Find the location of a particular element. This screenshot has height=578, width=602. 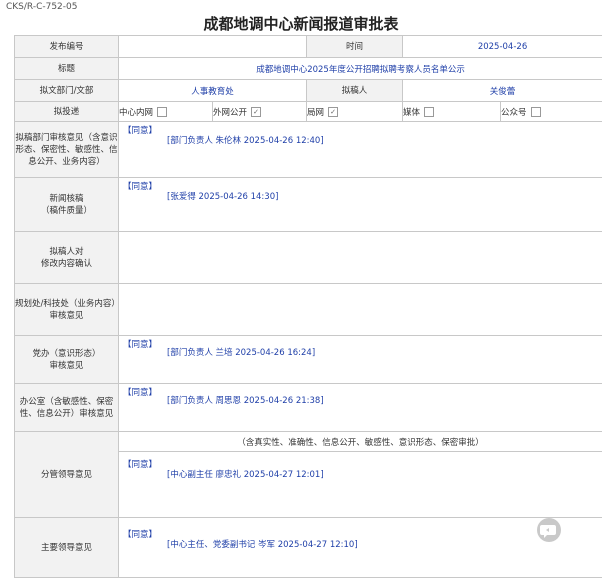

dept-opinion-sign: [部门负责人 朱伦林 2025-04-26 12:40] is located at coordinates (245, 140).